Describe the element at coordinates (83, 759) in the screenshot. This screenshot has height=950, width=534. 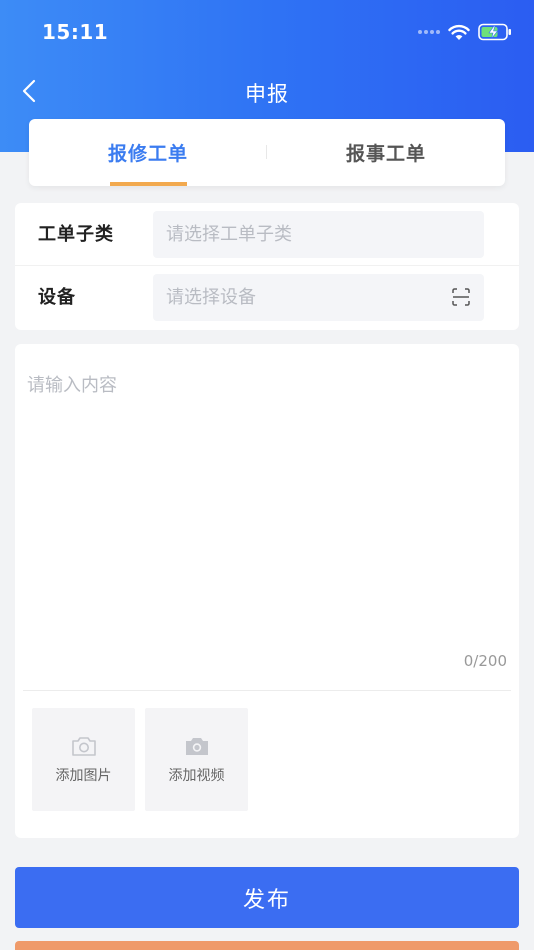
I see `add-image-button: 添加图片` at that location.